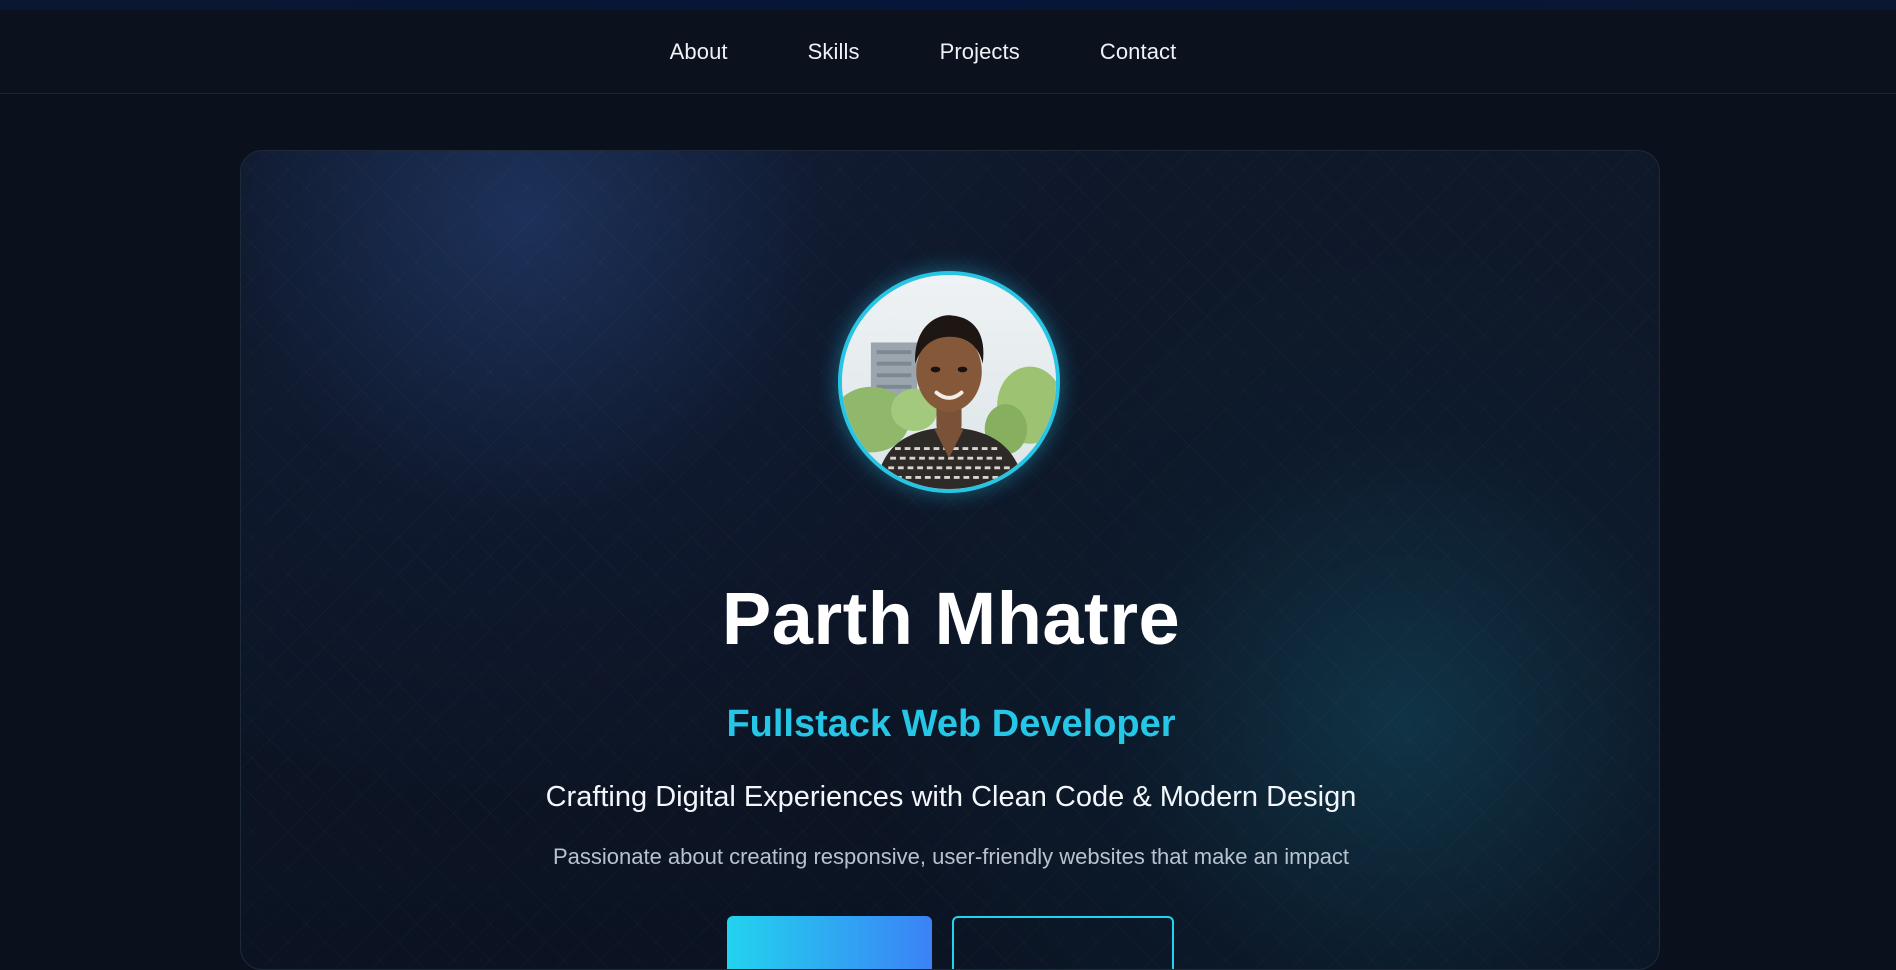 The image size is (1896, 970). What do you see at coordinates (951, 618) in the screenshot?
I see `hero-name: Parth Mhatre` at bounding box center [951, 618].